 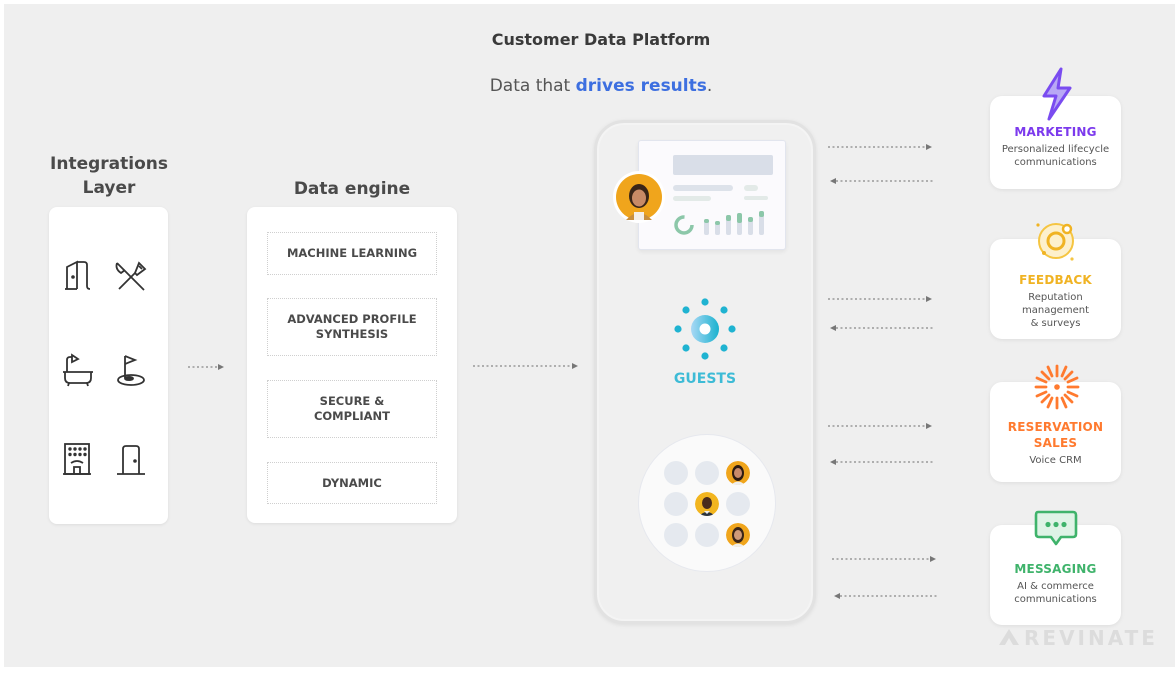 What do you see at coordinates (131, 276) in the screenshot?
I see `cutlery-icon` at bounding box center [131, 276].